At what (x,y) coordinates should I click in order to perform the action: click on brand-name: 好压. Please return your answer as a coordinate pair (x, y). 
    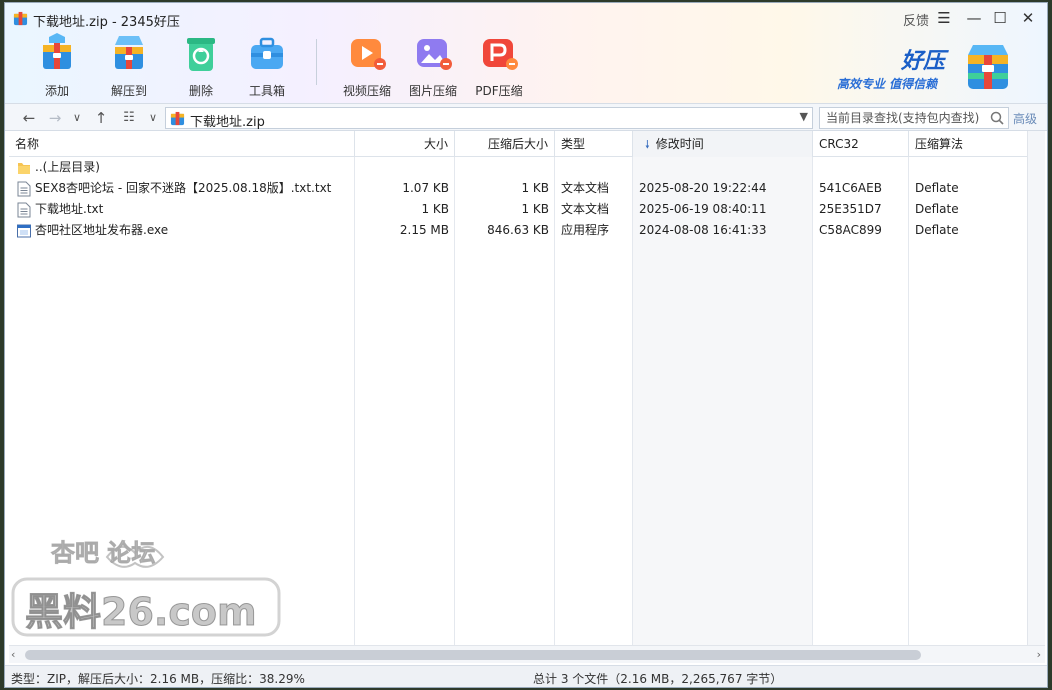
    Looking at the image, I should click on (923, 61).